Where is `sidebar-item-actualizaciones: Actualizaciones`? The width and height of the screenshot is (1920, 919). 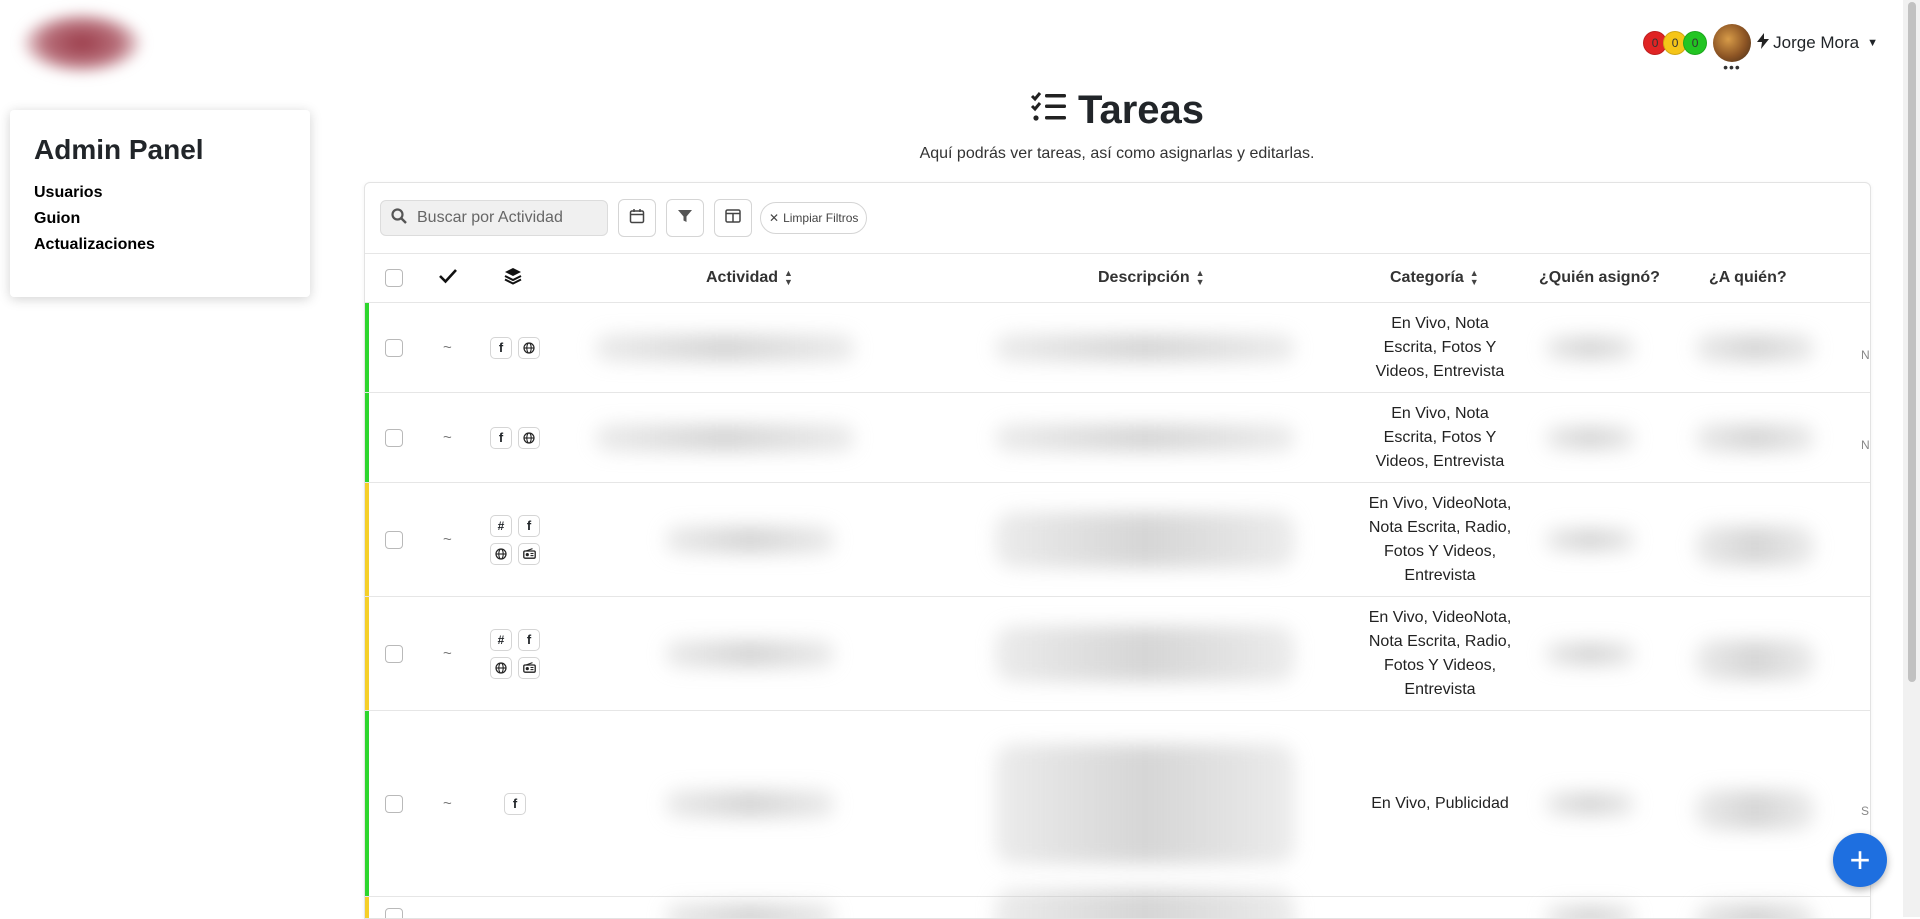 sidebar-item-actualizaciones: Actualizaciones is located at coordinates (160, 245).